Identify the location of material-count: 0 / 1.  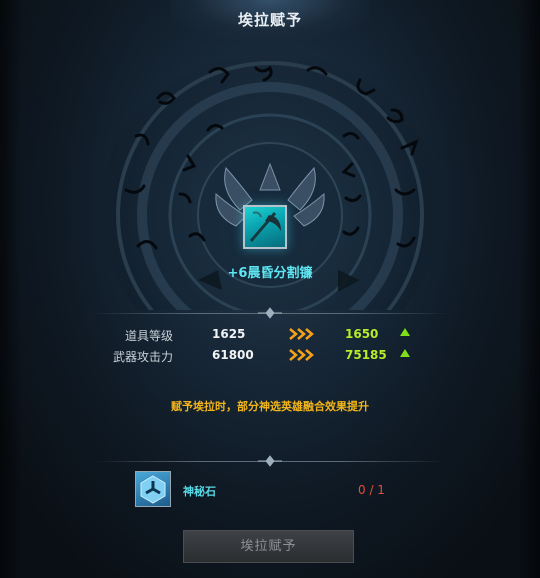
(371, 490).